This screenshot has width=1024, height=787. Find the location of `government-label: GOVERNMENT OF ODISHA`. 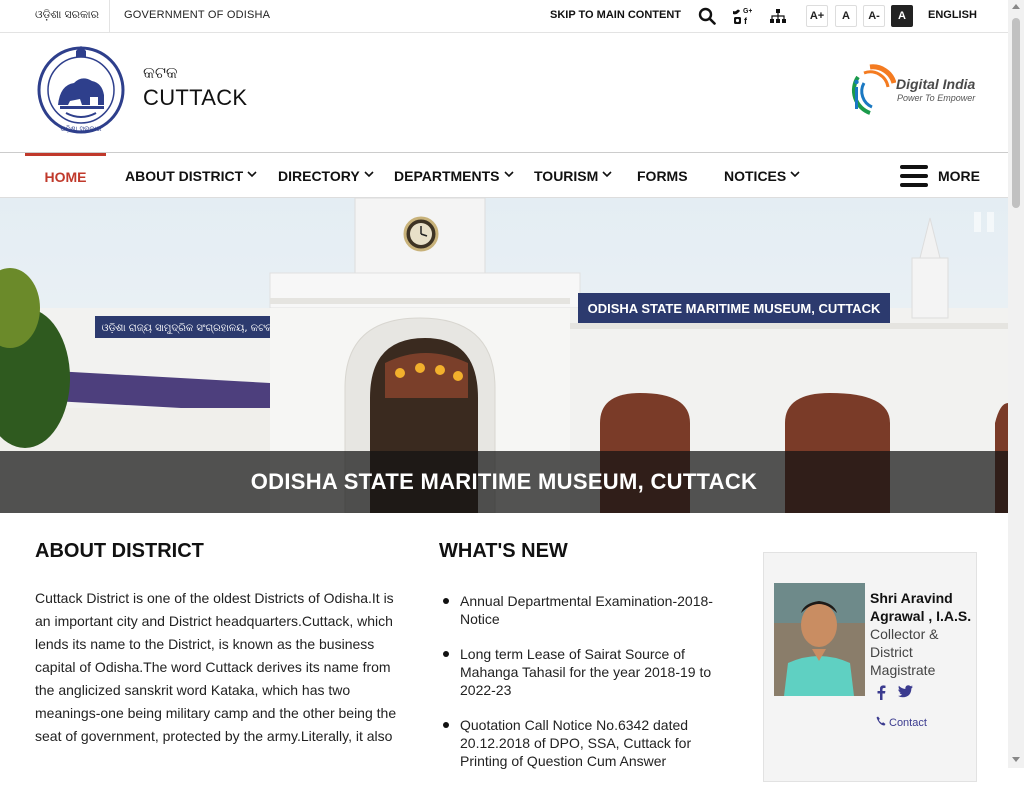

government-label: GOVERNMENT OF ODISHA is located at coordinates (197, 15).